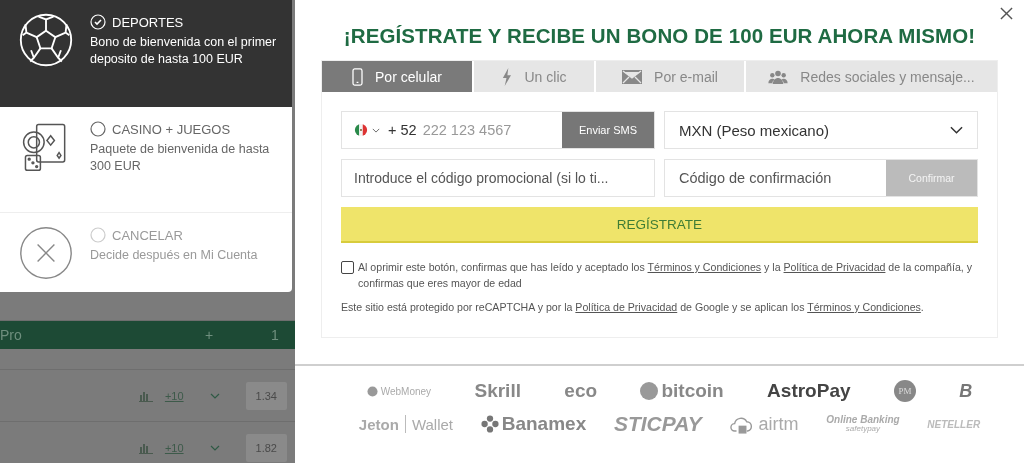  What do you see at coordinates (671, 76) in the screenshot?
I see `tab: Por e-mail` at bounding box center [671, 76].